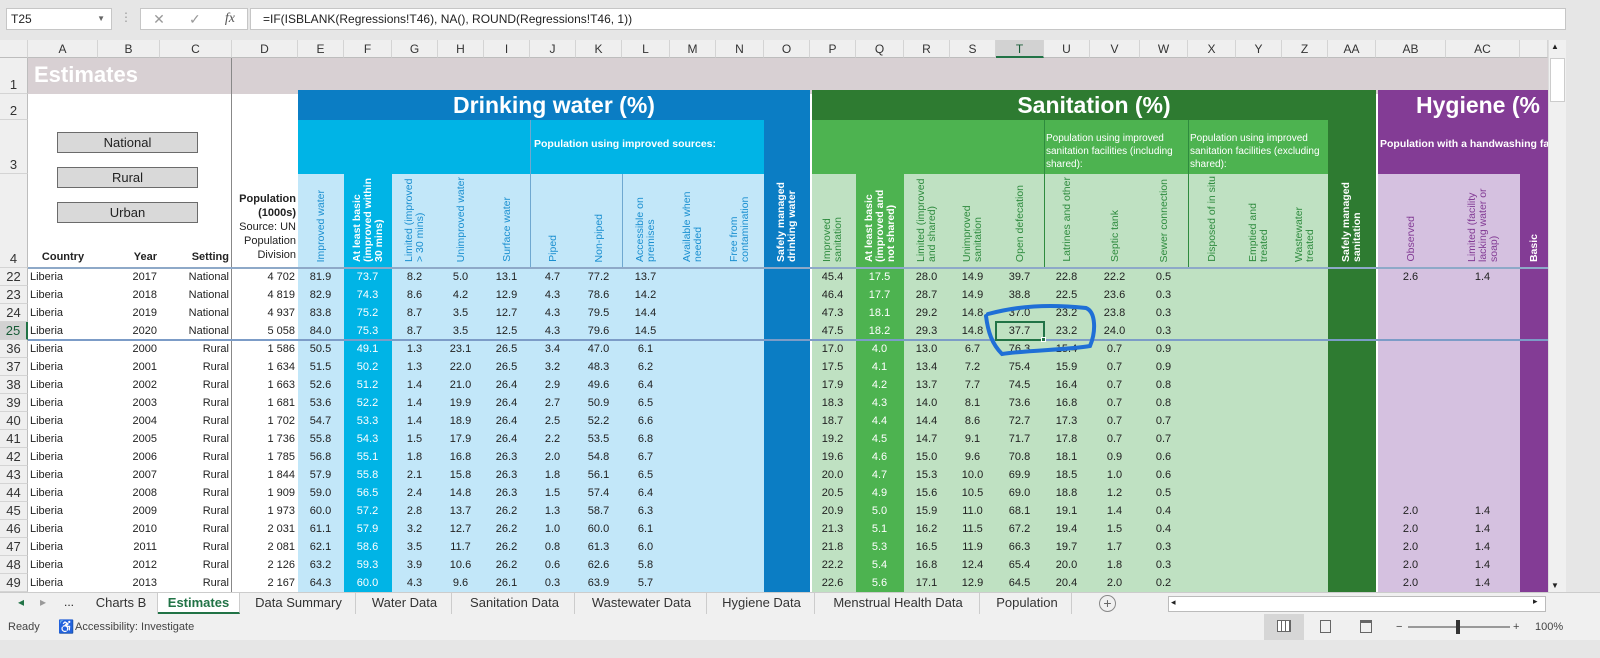 Image resolution: width=1600 pixels, height=658 pixels. Describe the element at coordinates (1410, 583) in the screenshot. I see `cell-ab49: 2.0` at that location.